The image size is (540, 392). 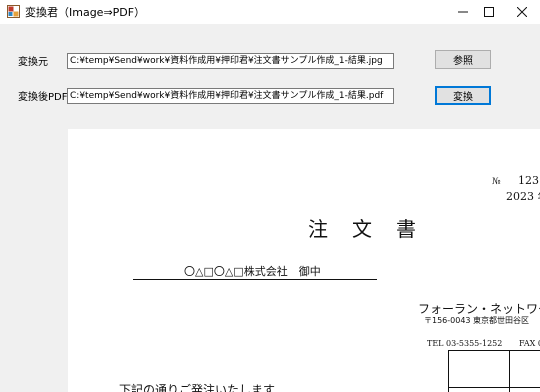 What do you see at coordinates (197, 387) in the screenshot?
I see `doc-note: 下記の通りご発注いたします` at bounding box center [197, 387].